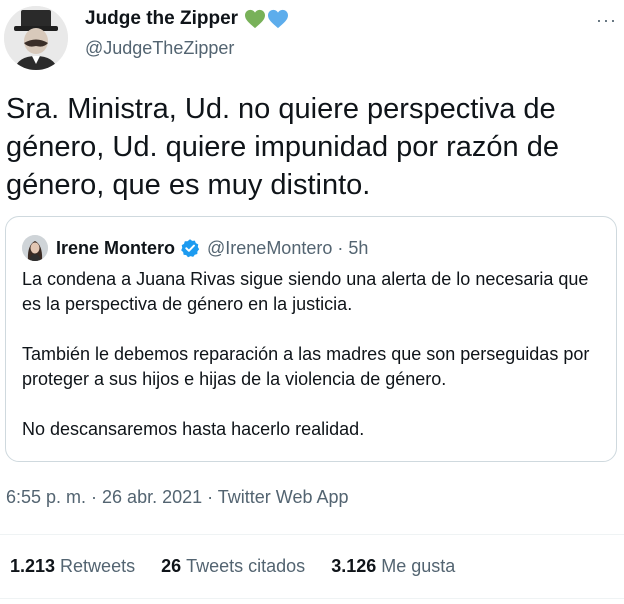 The image size is (624, 604). Describe the element at coordinates (255, 19) in the screenshot. I see `green-heart-icon` at that location.